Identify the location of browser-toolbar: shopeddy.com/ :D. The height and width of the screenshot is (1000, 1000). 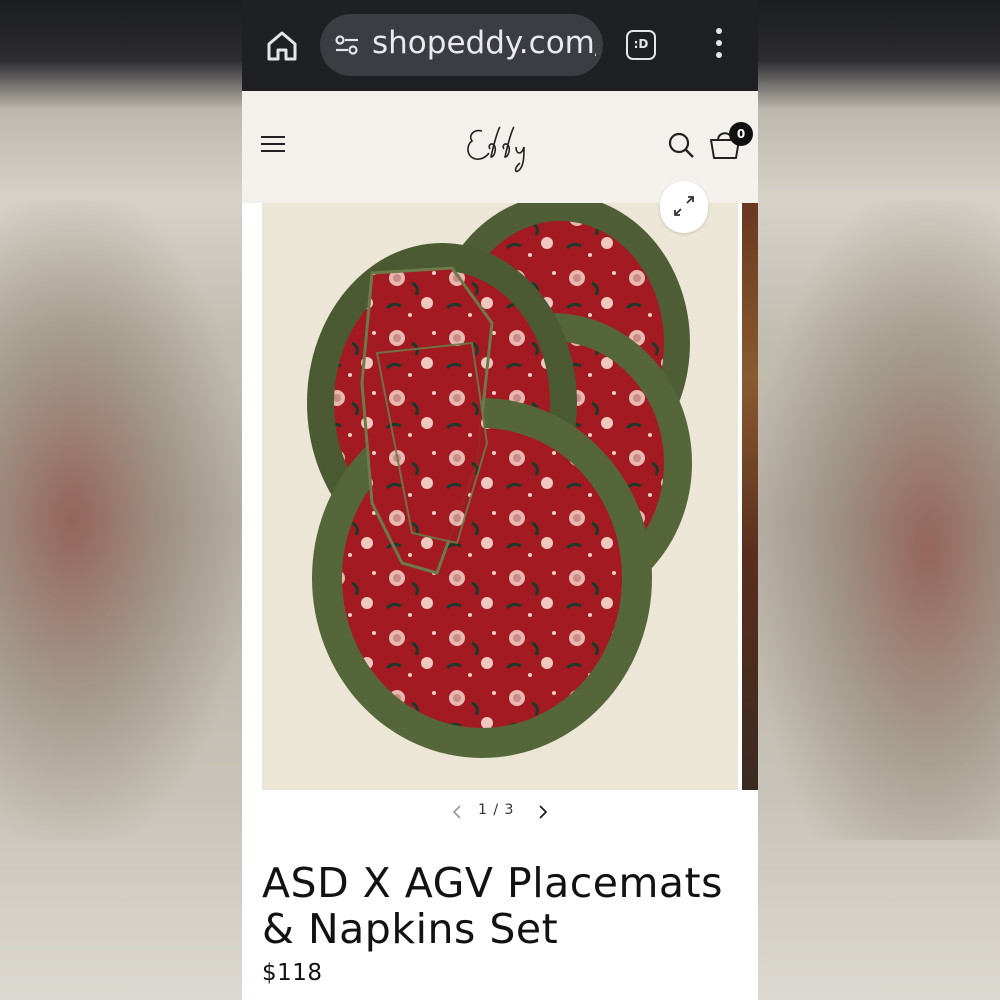
(500, 45).